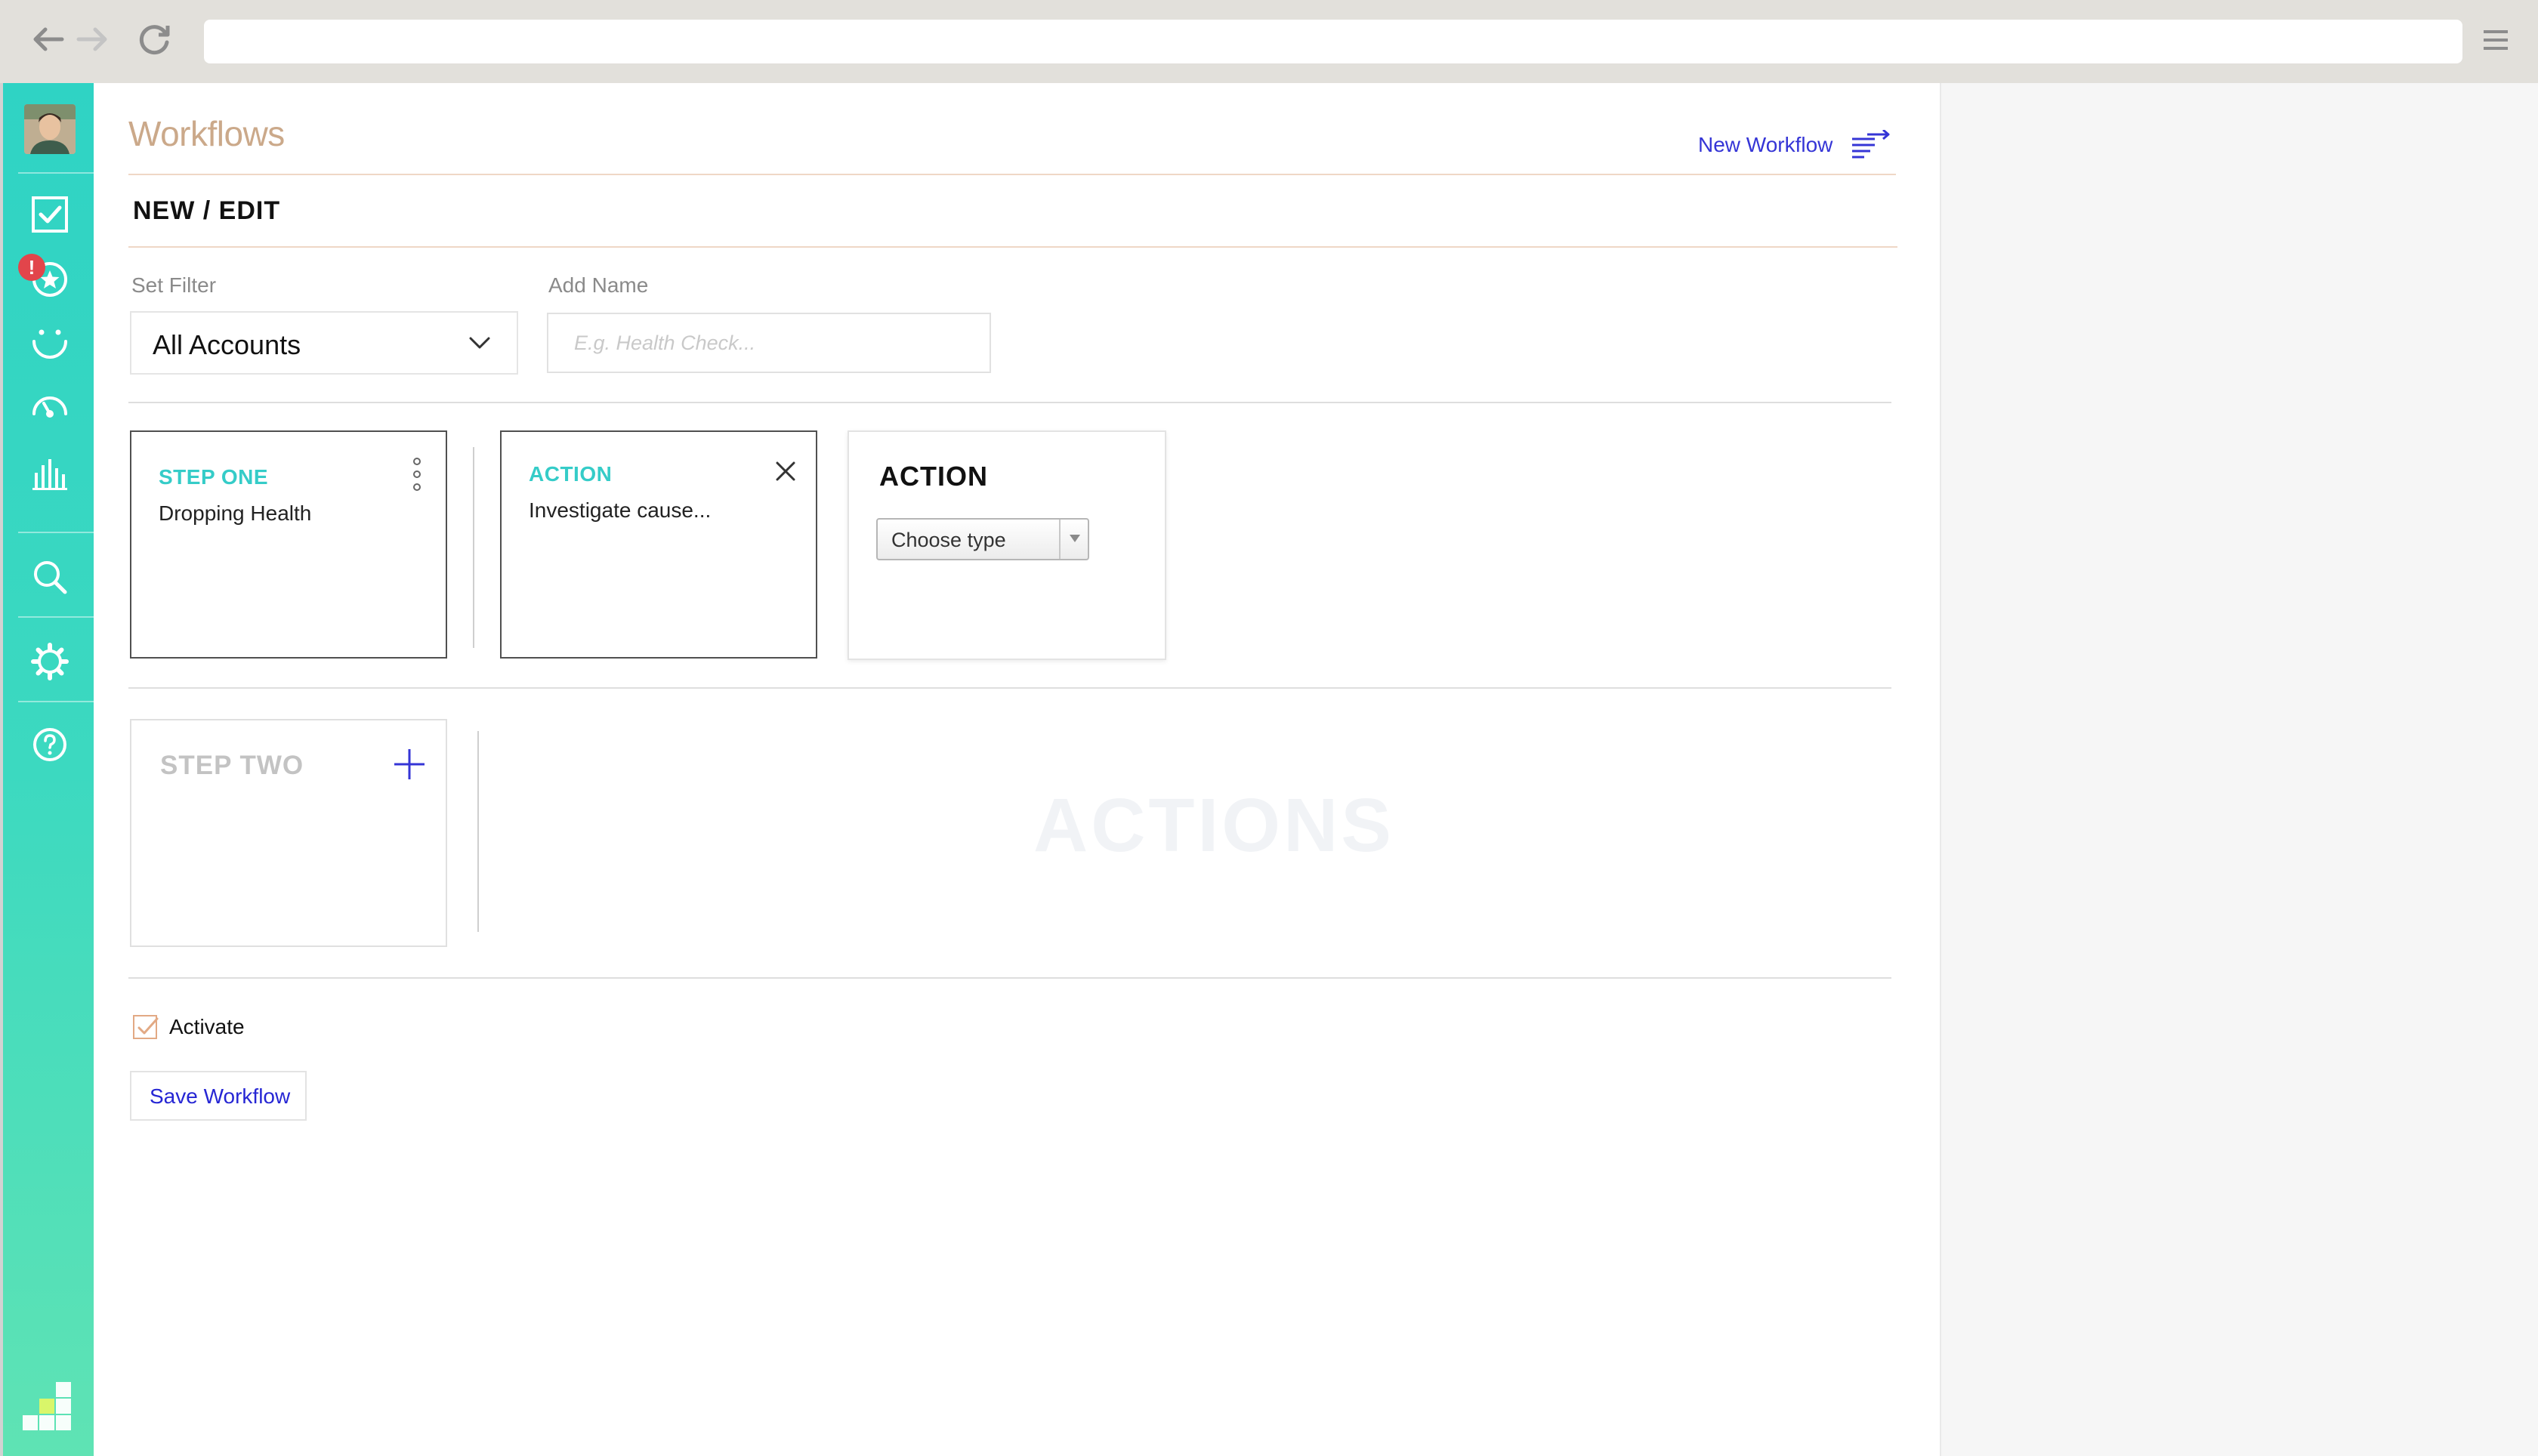  What do you see at coordinates (288, 833) in the screenshot?
I see `step-two-card: STEP TWO` at bounding box center [288, 833].